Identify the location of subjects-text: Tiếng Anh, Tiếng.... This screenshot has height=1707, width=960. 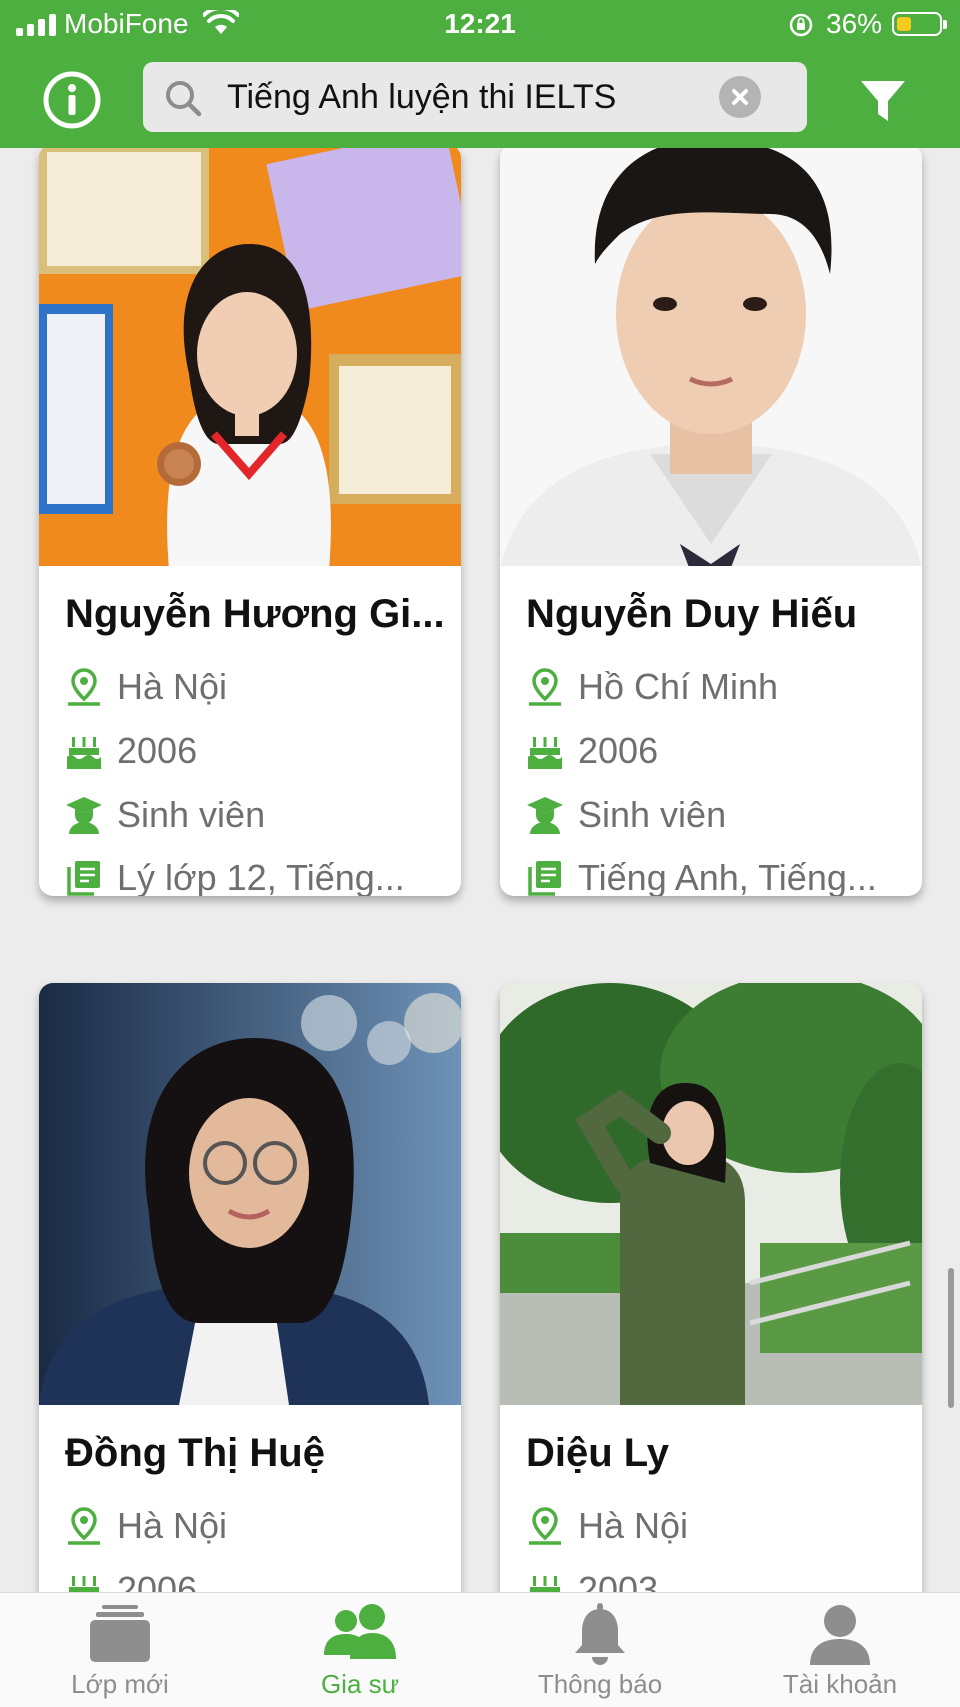
(727, 876).